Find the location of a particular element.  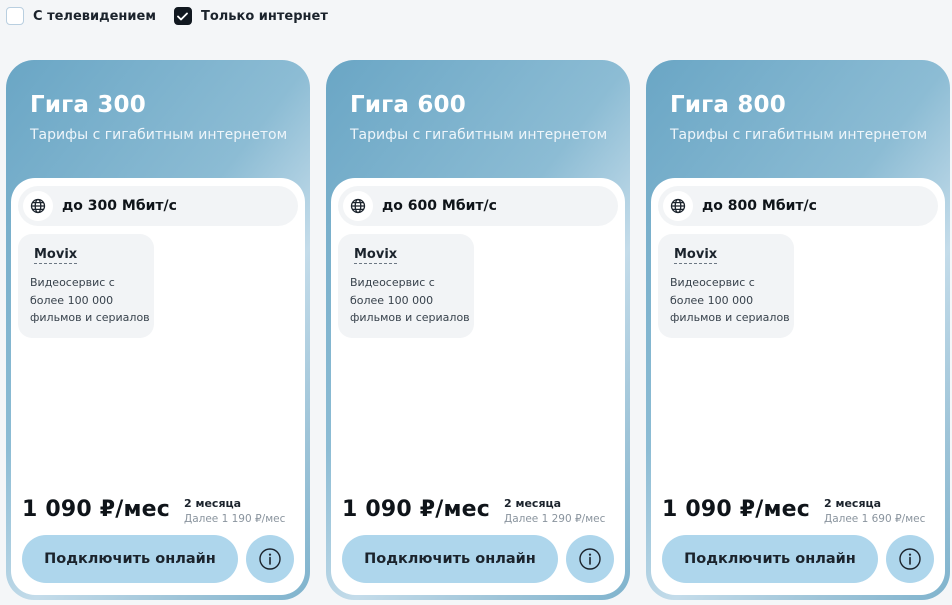

tariff-title: Гига 800 is located at coordinates (728, 105).